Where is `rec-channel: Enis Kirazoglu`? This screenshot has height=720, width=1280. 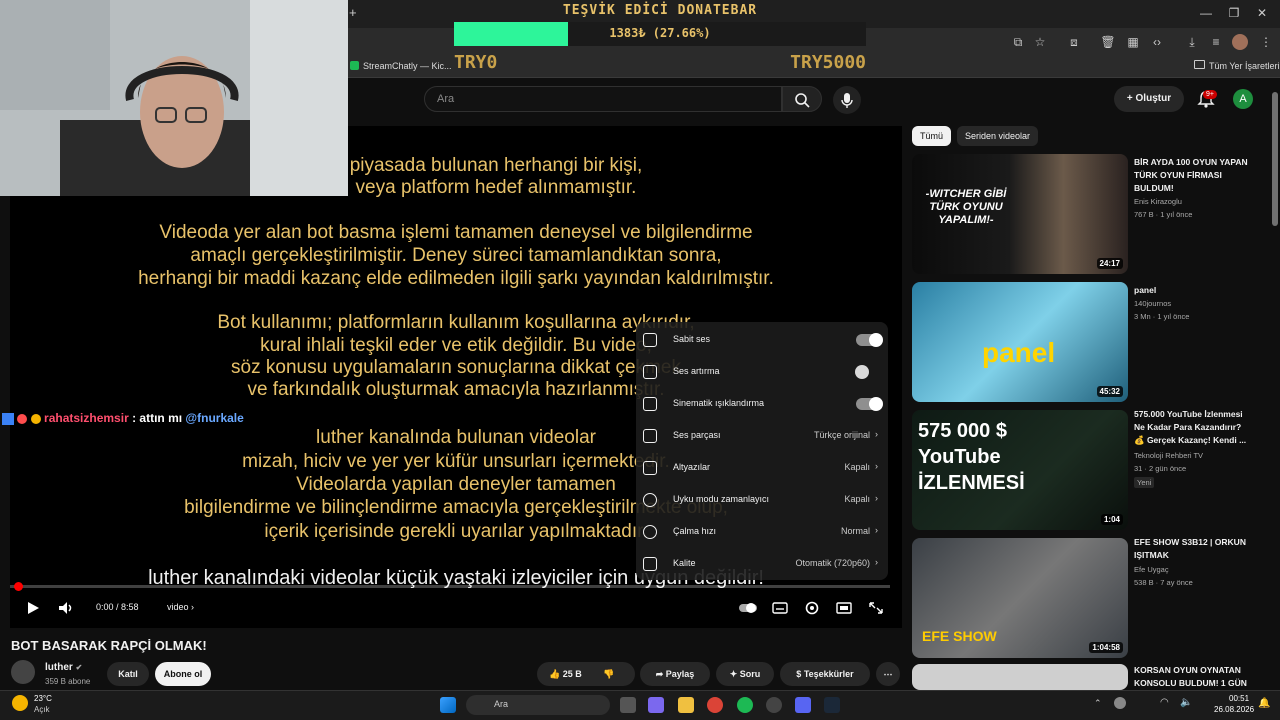 rec-channel: Enis Kirazoglu is located at coordinates (1158, 201).